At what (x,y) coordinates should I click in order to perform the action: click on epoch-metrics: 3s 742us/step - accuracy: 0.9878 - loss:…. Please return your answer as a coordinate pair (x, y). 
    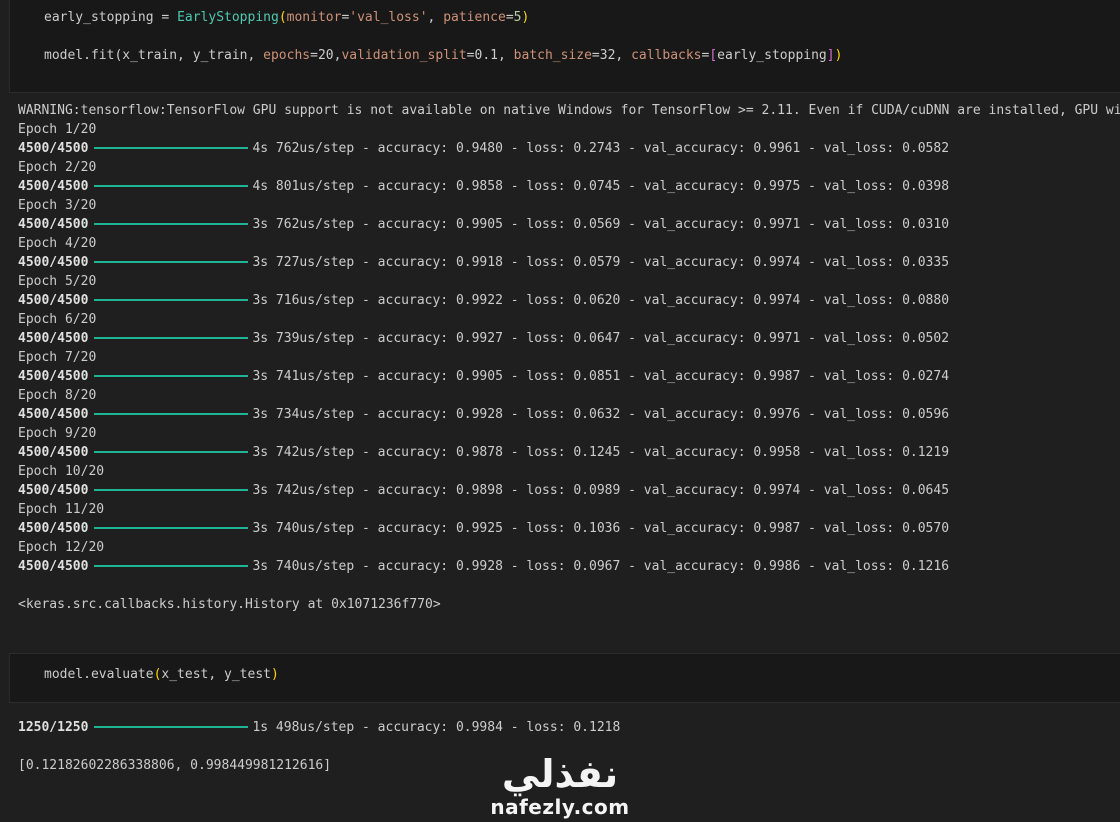
    Looking at the image, I should click on (601, 452).